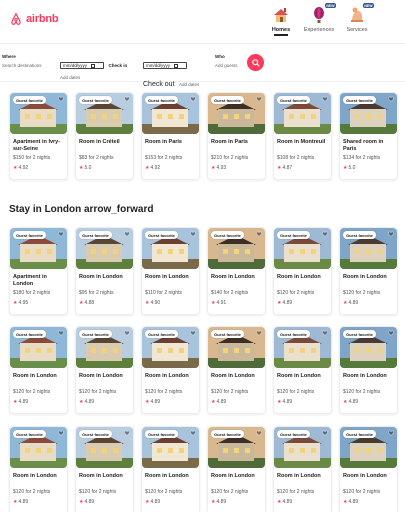  Describe the element at coordinates (255, 62) in the screenshot. I see `search-button` at that location.